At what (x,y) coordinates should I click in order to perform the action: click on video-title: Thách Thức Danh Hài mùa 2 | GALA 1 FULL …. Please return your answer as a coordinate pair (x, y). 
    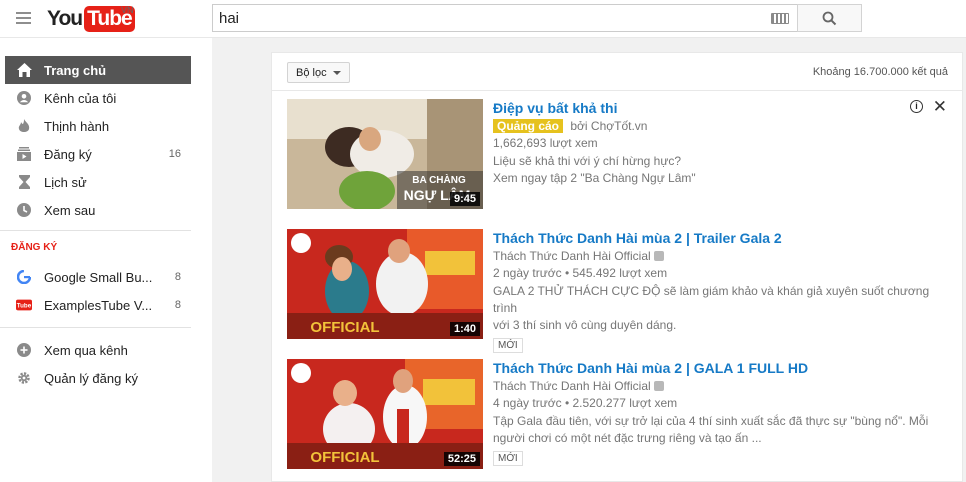
    Looking at the image, I should click on (723, 368).